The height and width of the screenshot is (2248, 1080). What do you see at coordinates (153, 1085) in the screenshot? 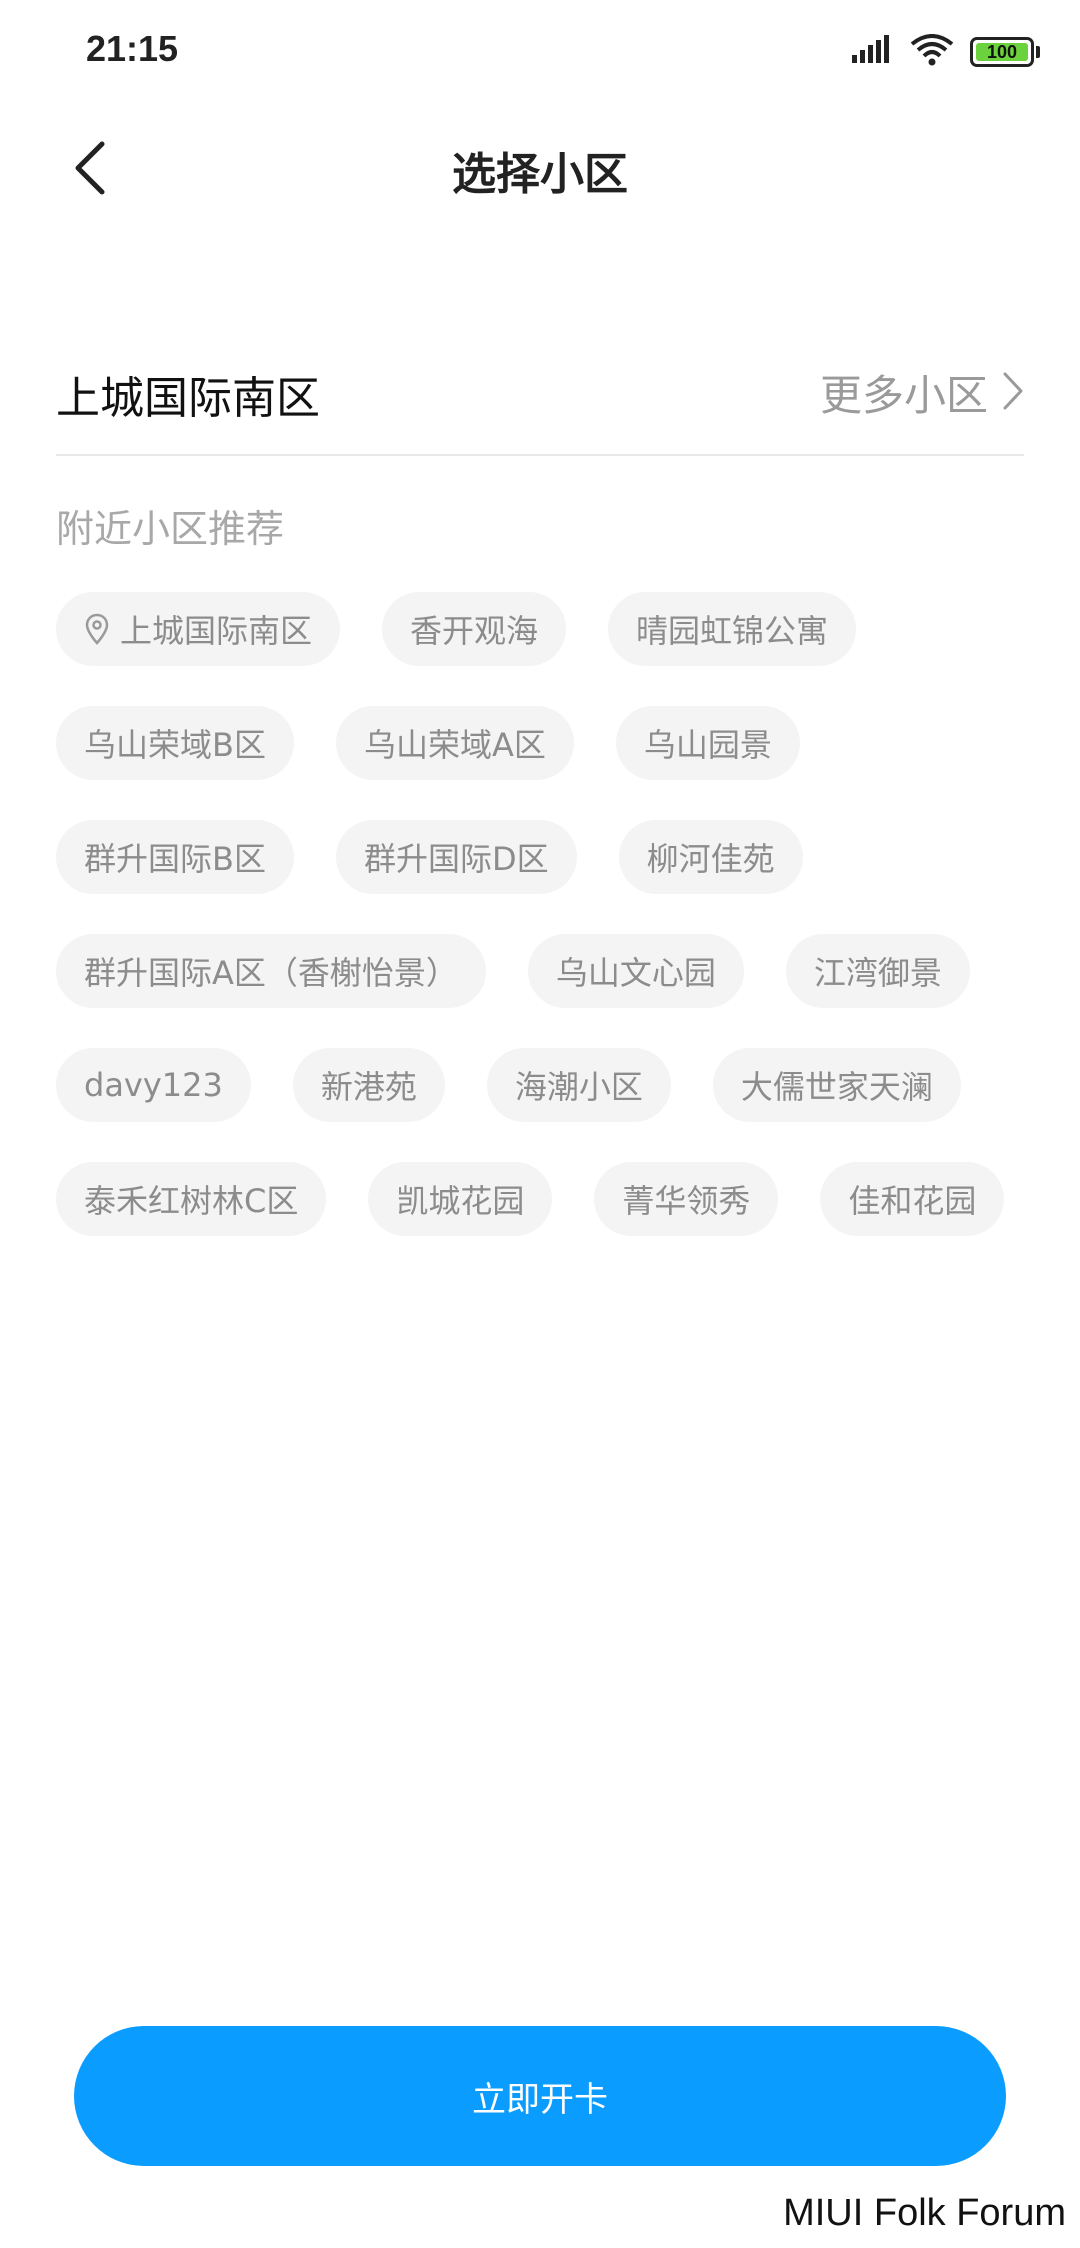
I see `community-chip: davy123` at bounding box center [153, 1085].